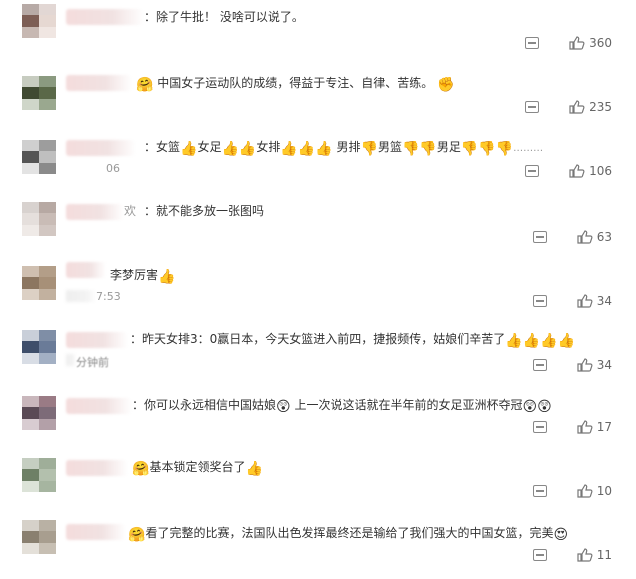 The width and height of the screenshot is (636, 579). Describe the element at coordinates (295, 83) in the screenshot. I see `comment-text: 🤗 中国女子运动队的成绩，得益于专注、自律、苦练。 ✊` at that location.